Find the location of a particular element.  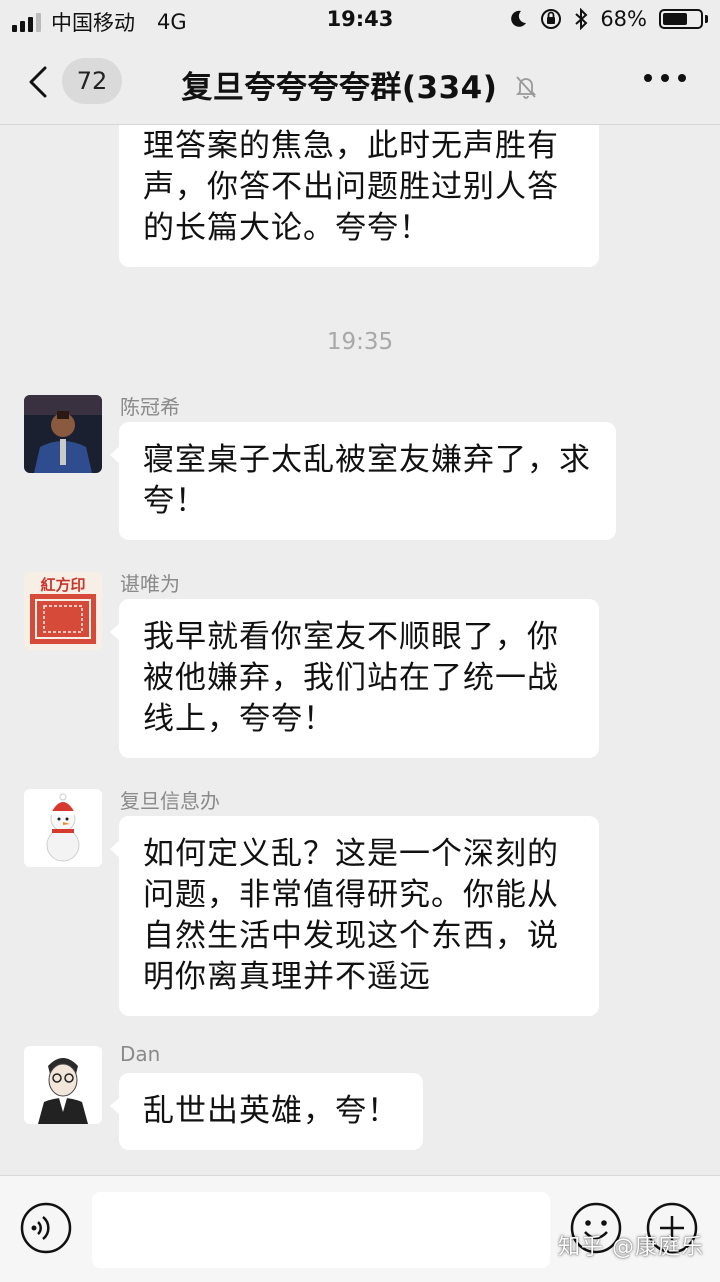

sketch-avatar-icon is located at coordinates (63, 1085).